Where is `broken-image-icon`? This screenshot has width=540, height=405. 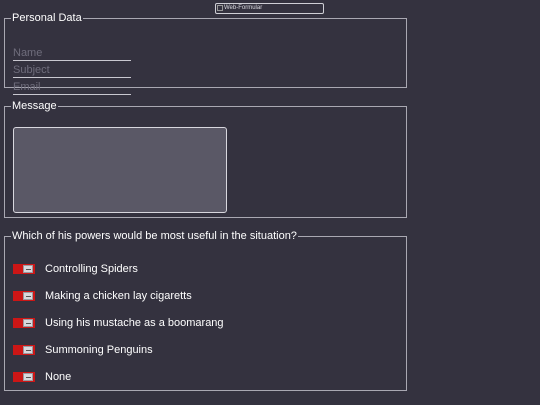
broken-image-icon is located at coordinates (220, 8).